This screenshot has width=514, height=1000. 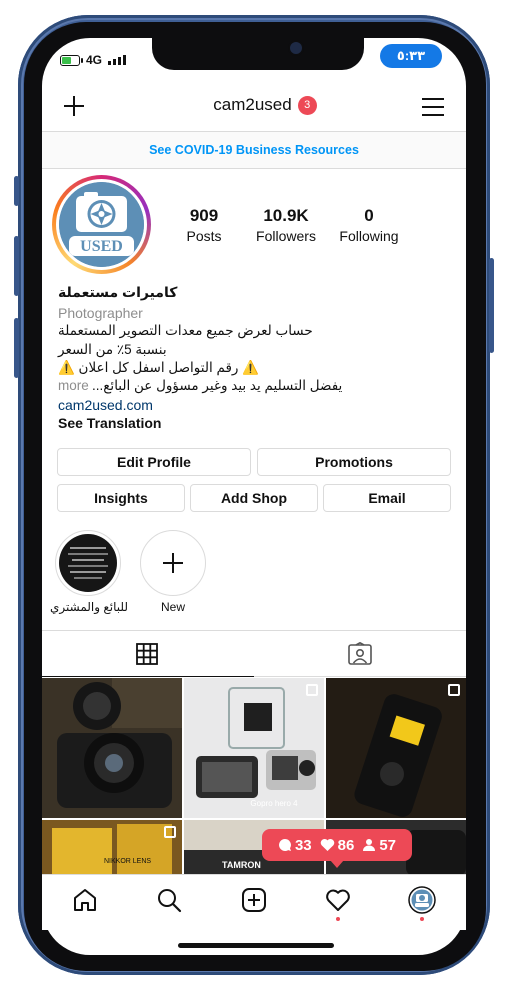 I want to click on add-shop-button: Add Shop, so click(x=254, y=498).